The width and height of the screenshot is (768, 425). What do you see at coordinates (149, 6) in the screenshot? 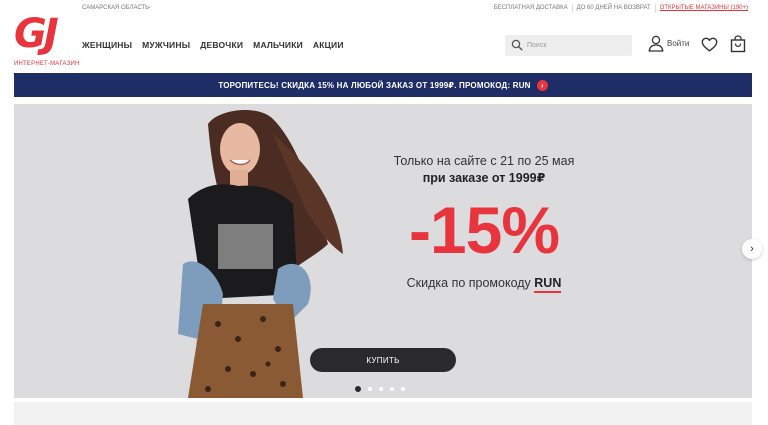
I see `chevron-down-icon: ⌄` at bounding box center [149, 6].